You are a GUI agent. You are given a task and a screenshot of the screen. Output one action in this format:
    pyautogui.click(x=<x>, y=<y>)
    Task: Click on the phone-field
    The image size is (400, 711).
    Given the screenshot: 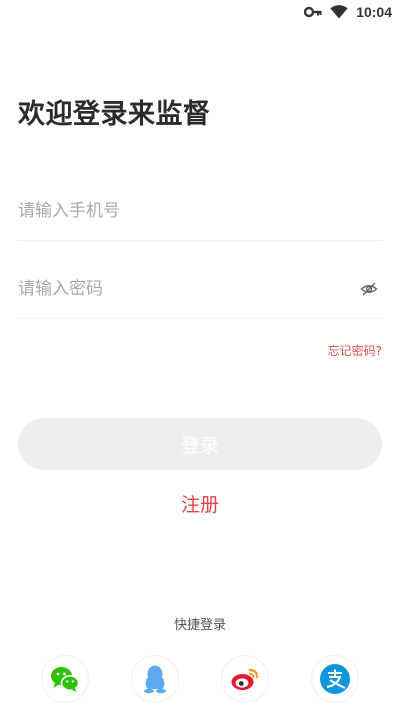 What is the action you would take?
    pyautogui.click(x=200, y=211)
    